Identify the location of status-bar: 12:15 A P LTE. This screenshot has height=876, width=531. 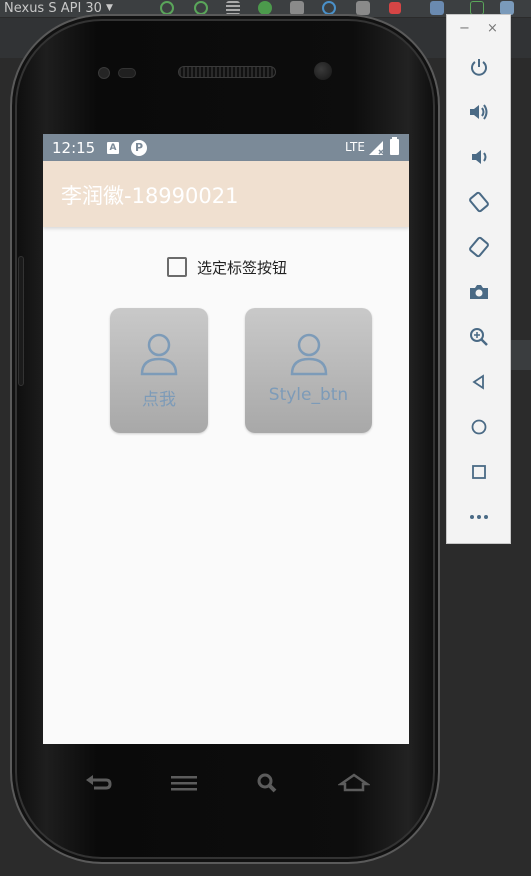
(226, 147).